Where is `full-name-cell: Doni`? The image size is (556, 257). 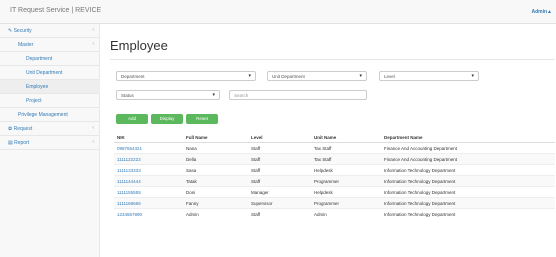 full-name-cell: Doni is located at coordinates (215, 192).